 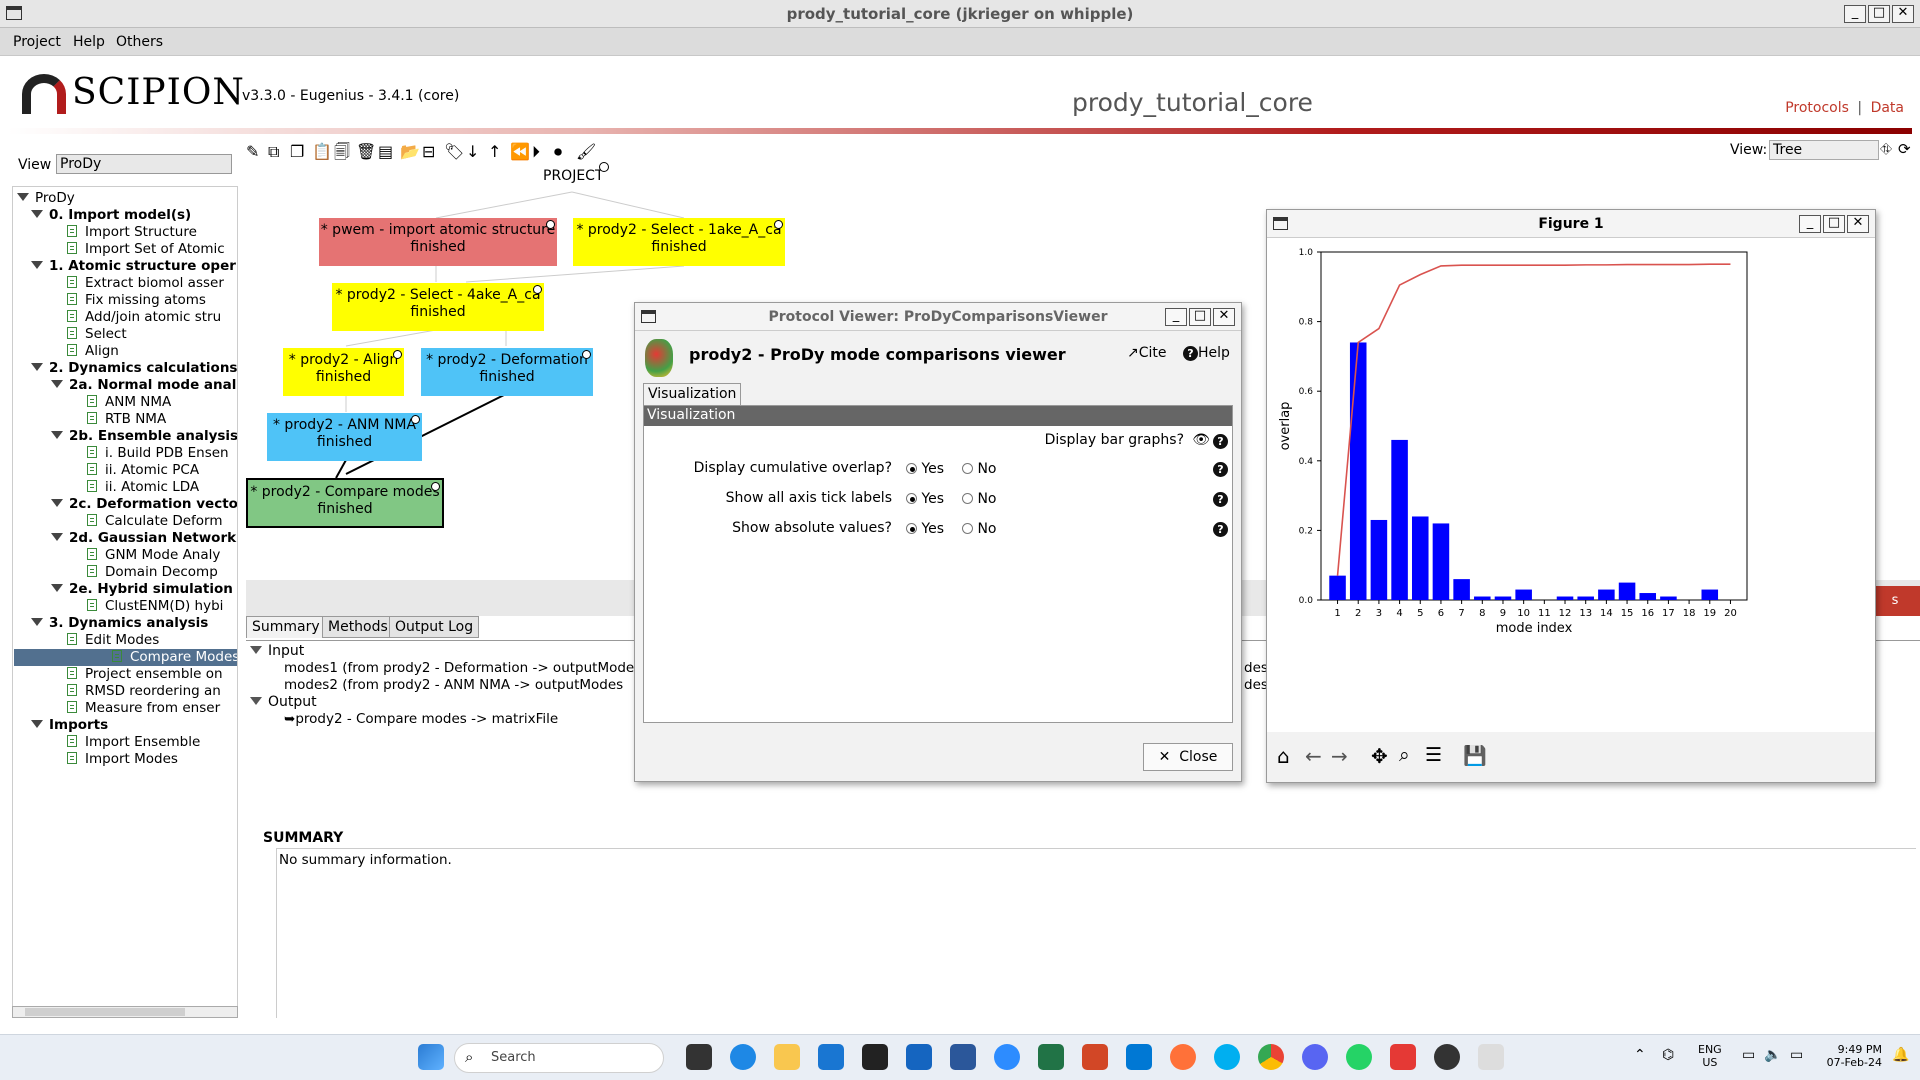 What do you see at coordinates (1227, 1057) in the screenshot?
I see `skype-icon` at bounding box center [1227, 1057].